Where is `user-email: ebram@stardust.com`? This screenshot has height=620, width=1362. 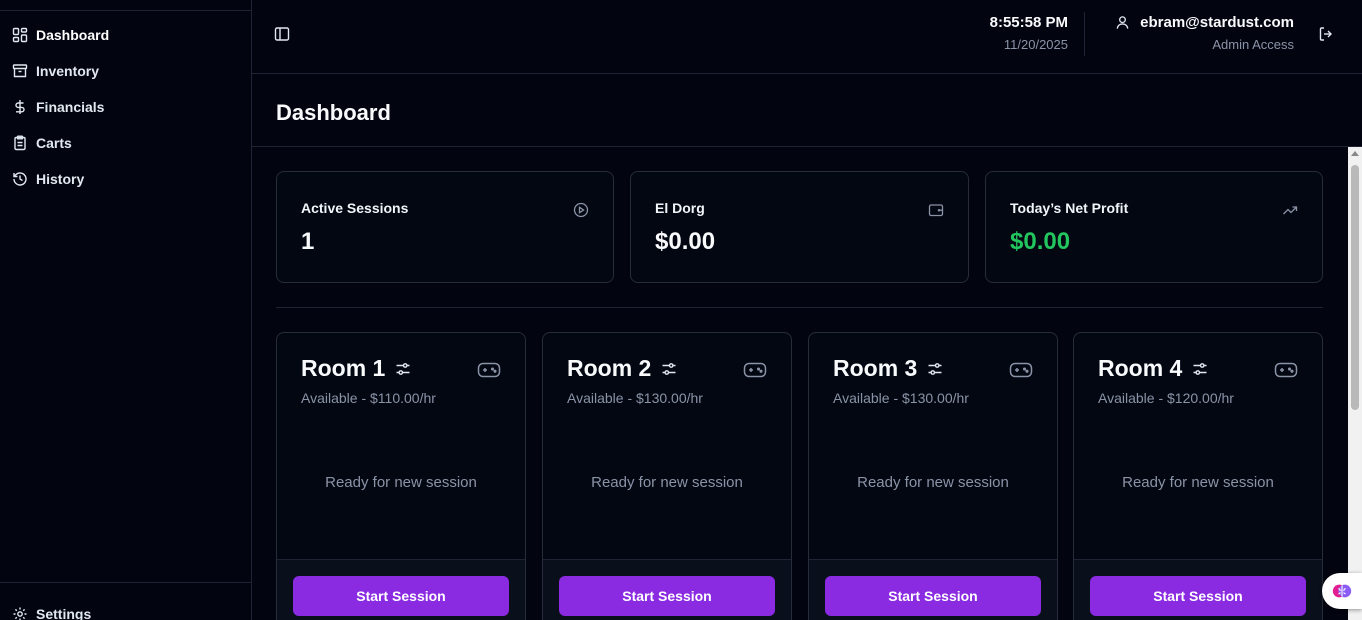 user-email: ebram@stardust.com is located at coordinates (1217, 22).